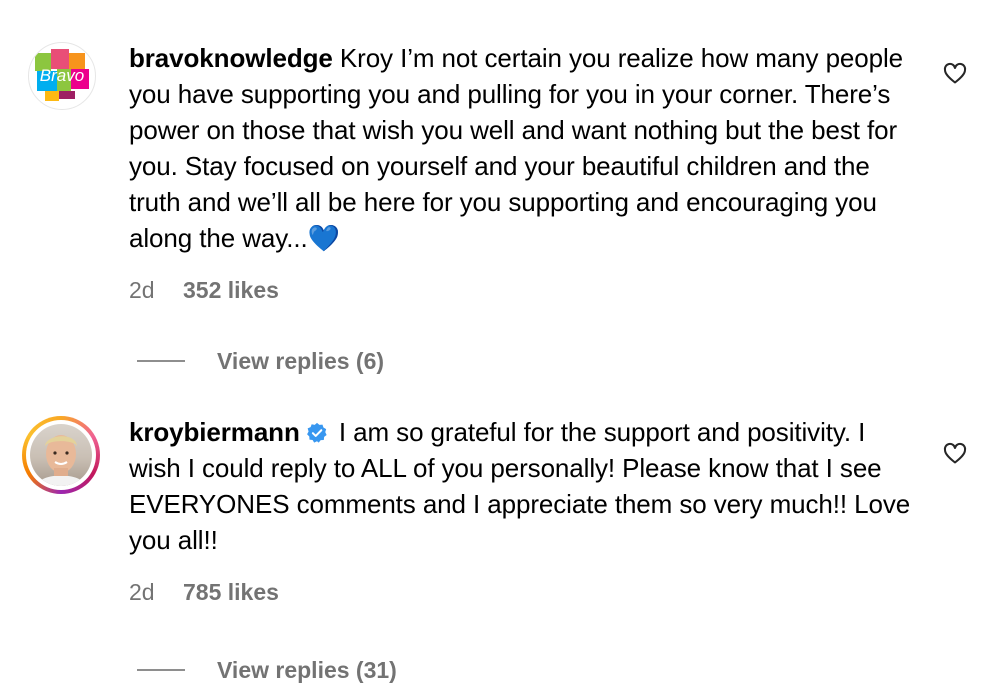 This screenshot has width=994, height=694. What do you see at coordinates (316, 432) in the screenshot?
I see `verified-badge-icon` at bounding box center [316, 432].